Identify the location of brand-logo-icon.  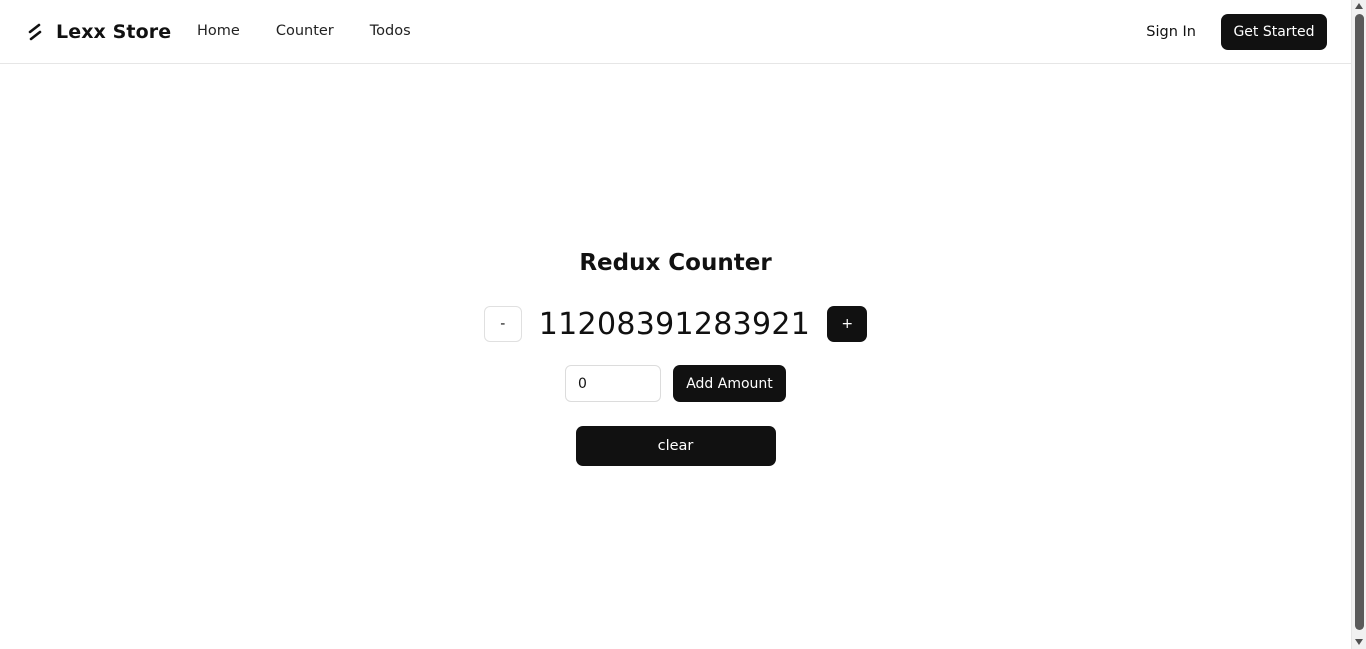
(35, 32).